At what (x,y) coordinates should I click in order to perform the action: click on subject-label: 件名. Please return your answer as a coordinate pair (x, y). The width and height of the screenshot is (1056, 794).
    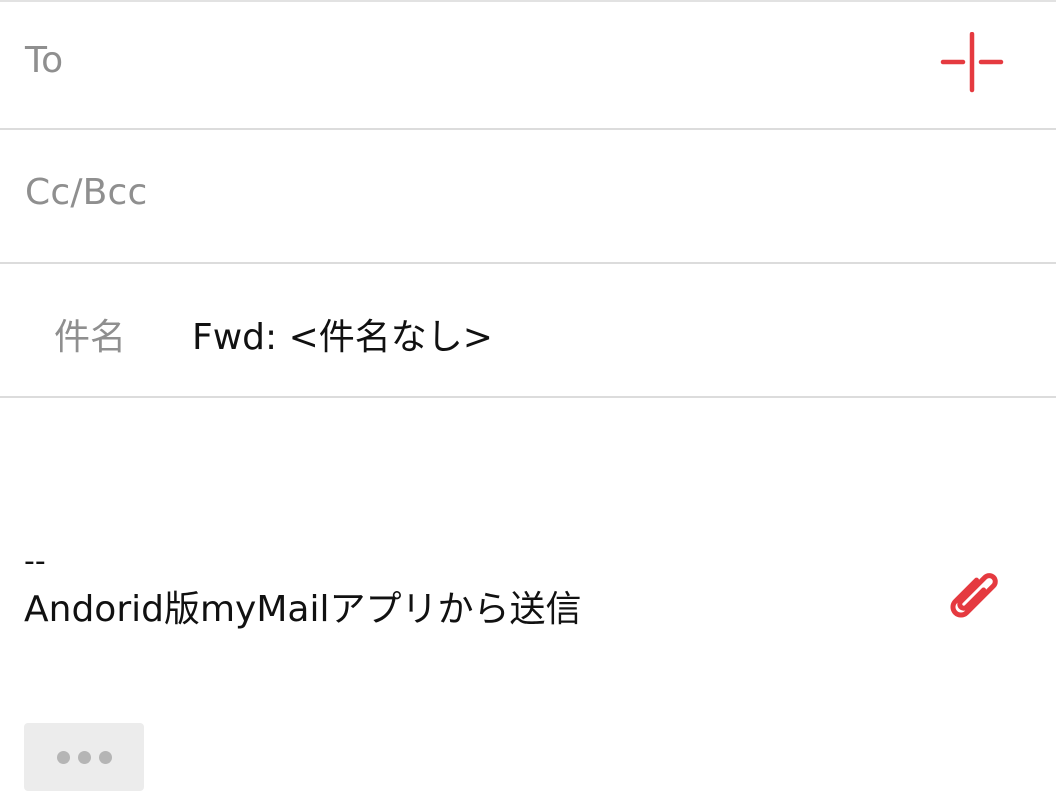
    Looking at the image, I should click on (90, 337).